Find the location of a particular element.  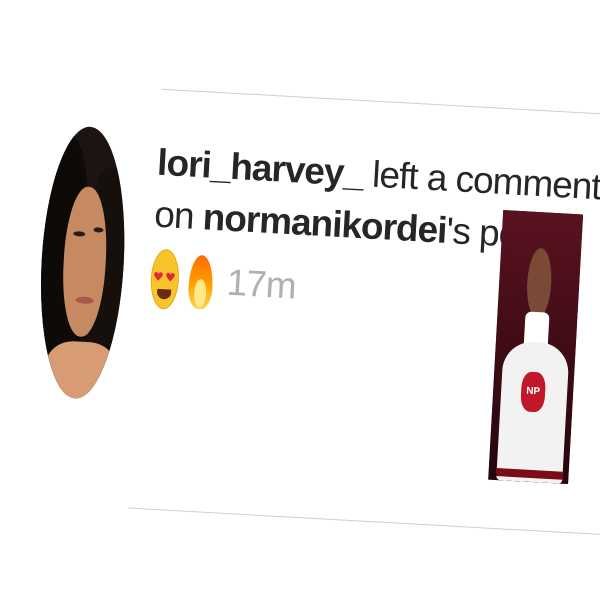

sweater-logo: NP is located at coordinates (533, 392).